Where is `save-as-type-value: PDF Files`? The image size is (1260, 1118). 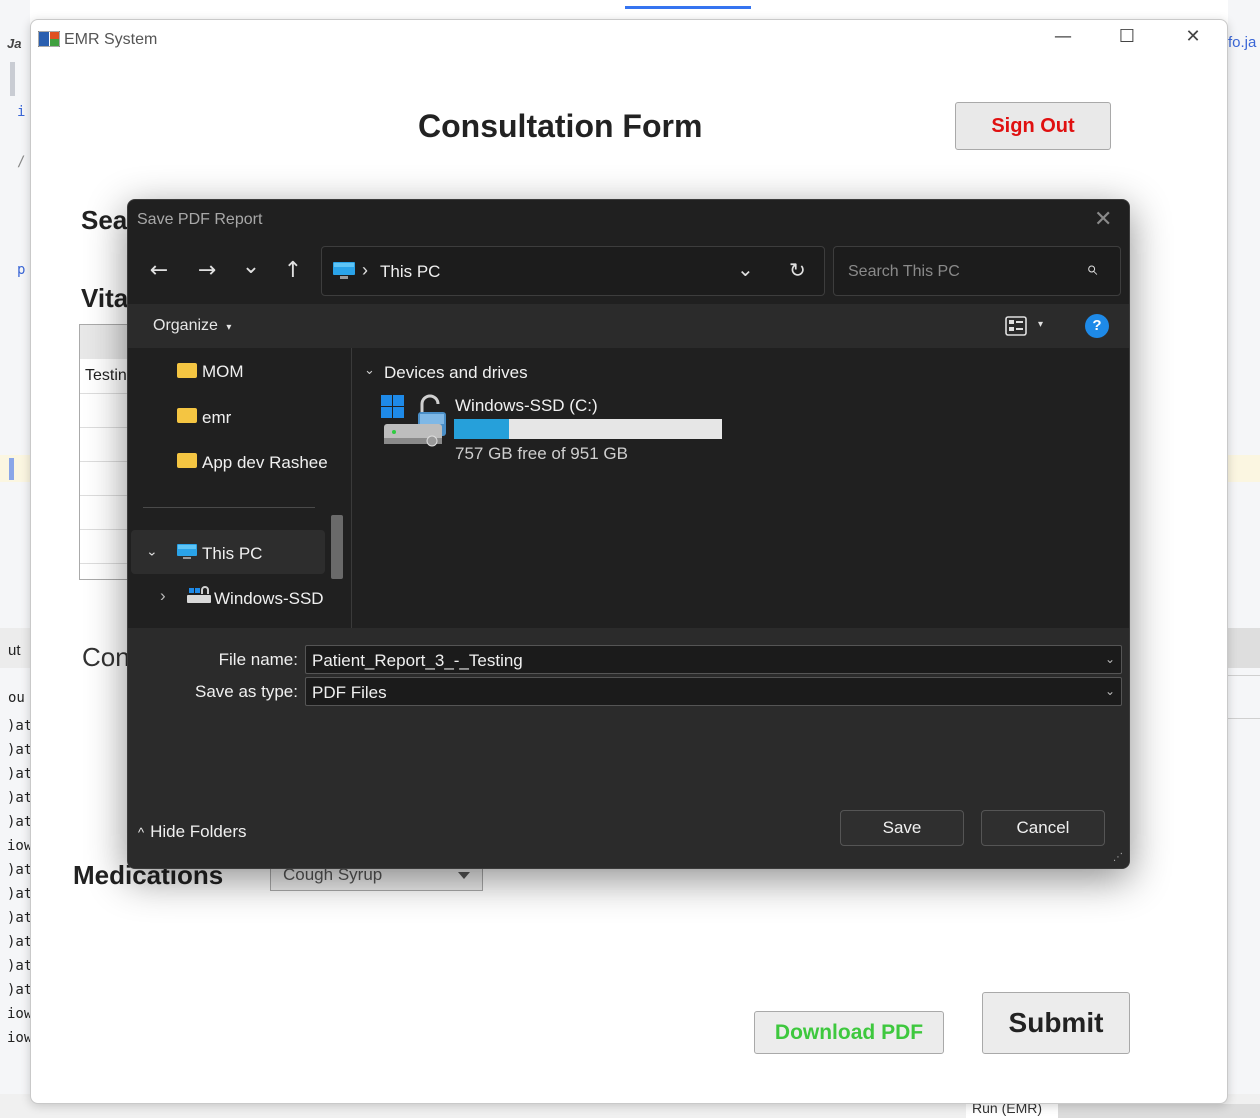
save-as-type-value: PDF Files is located at coordinates (349, 692).